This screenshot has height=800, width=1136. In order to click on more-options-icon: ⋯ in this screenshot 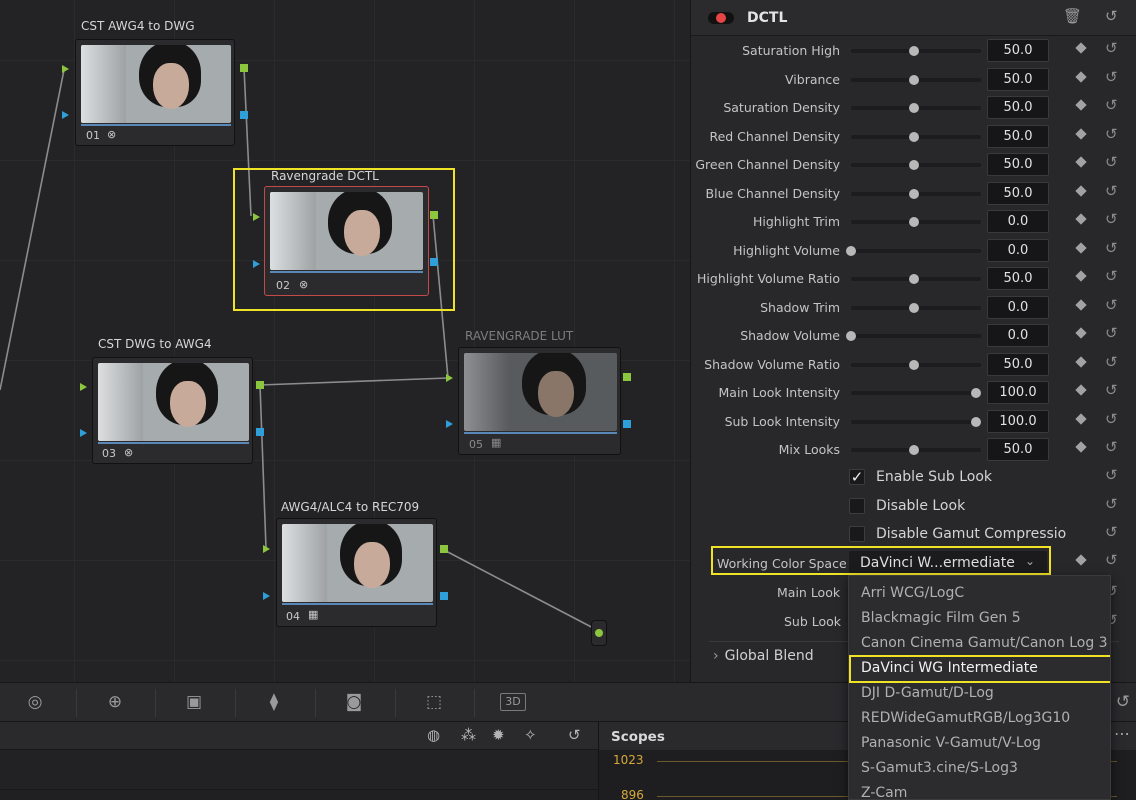, I will do `click(1122, 733)`.